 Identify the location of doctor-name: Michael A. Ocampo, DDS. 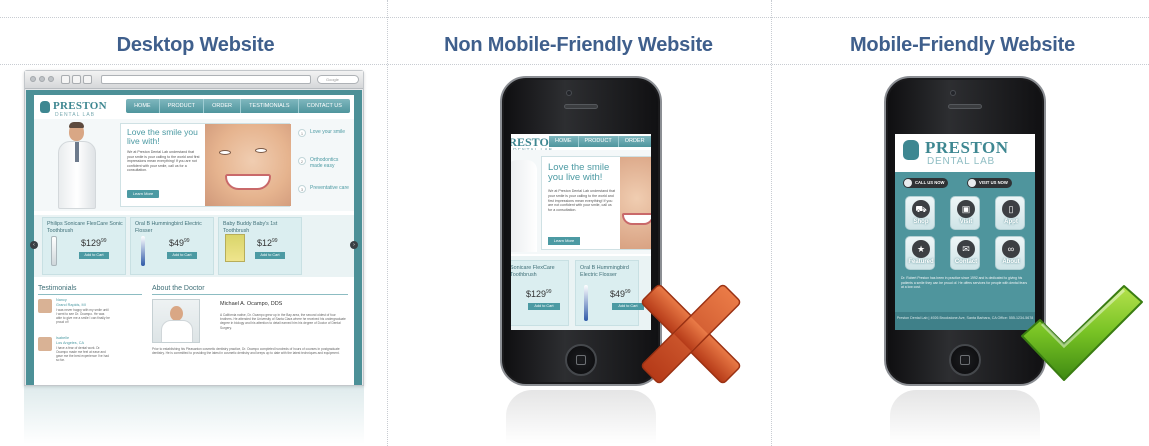
(251, 304).